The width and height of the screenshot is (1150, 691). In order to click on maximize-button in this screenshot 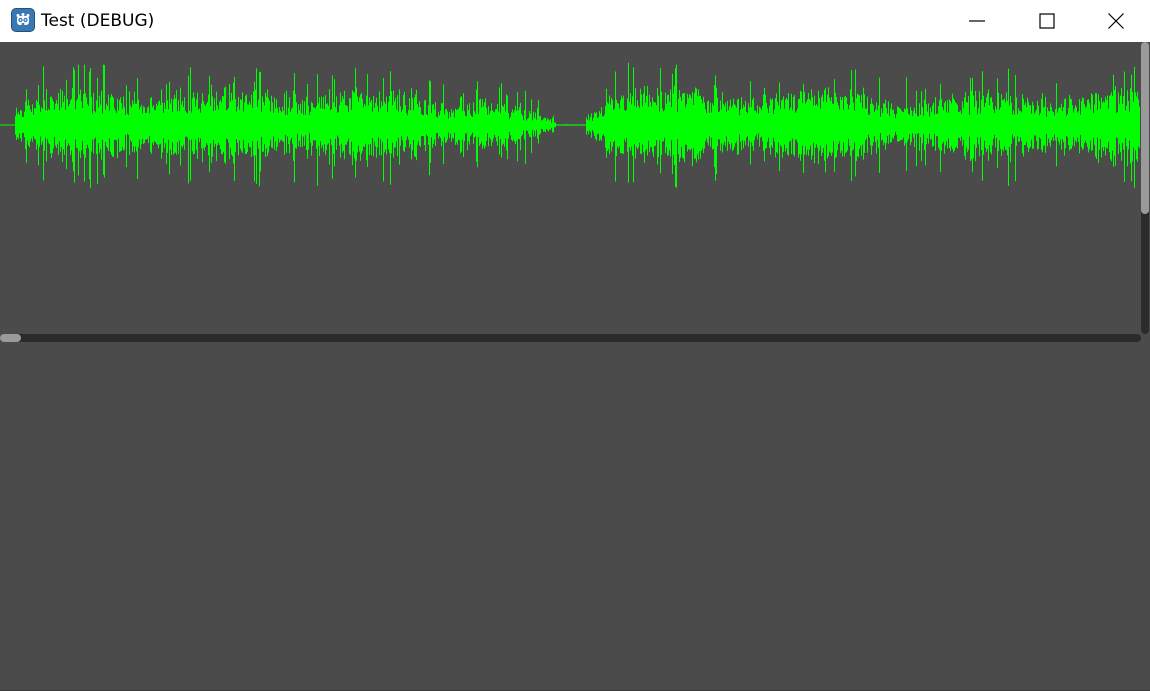, I will do `click(1047, 21)`.